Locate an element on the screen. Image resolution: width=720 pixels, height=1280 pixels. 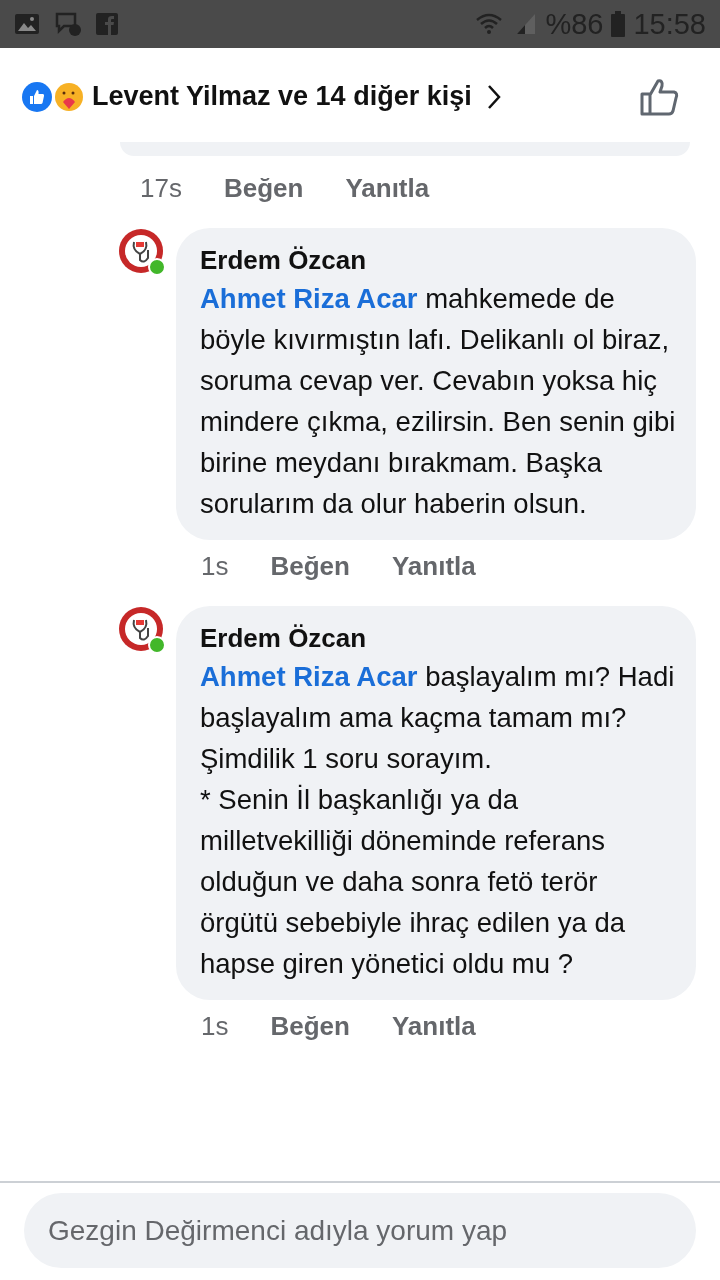
comment-text: Ahmet Riza Acar mahkemede de böyle kıvırmıştın lafı. Delikanlı ol biraz, soruma cevap ver. Cevabın yoksa hiç mindere çıkma, ezilirsin. Ben senin gibi birine meydanı bırakmam. Başka sorularım da olur haberin olsun. is located at coordinates (438, 401).